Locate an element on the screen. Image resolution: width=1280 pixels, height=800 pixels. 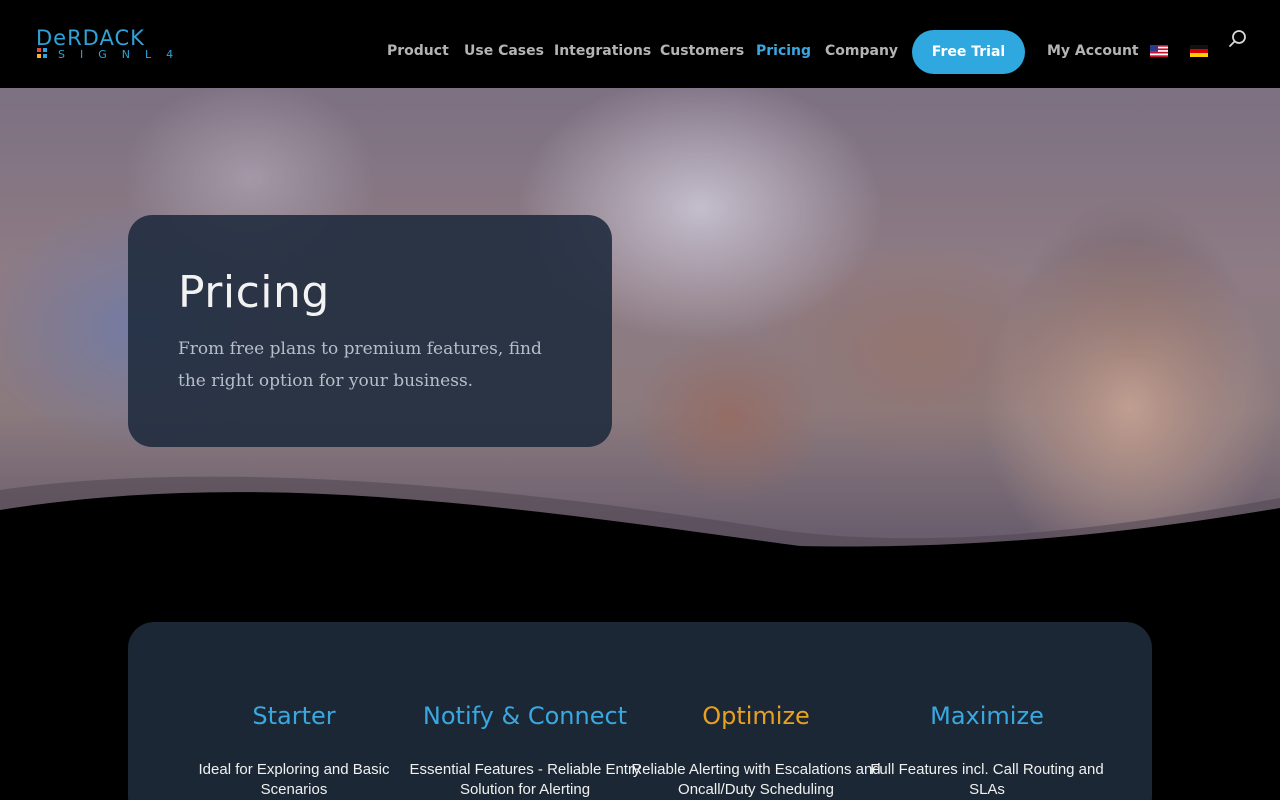
nav-customers: Customers is located at coordinates (702, 51).